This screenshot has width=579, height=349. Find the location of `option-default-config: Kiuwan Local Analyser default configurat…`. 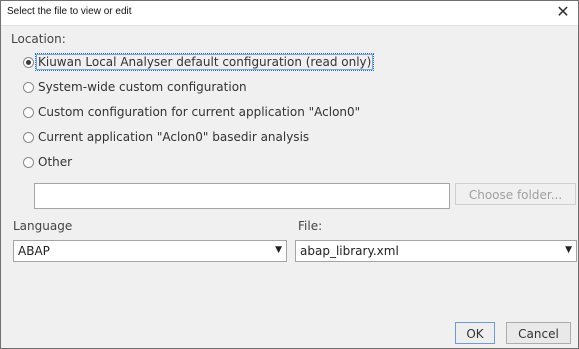

option-default-config: Kiuwan Local Analyser default configurat… is located at coordinates (199, 62).